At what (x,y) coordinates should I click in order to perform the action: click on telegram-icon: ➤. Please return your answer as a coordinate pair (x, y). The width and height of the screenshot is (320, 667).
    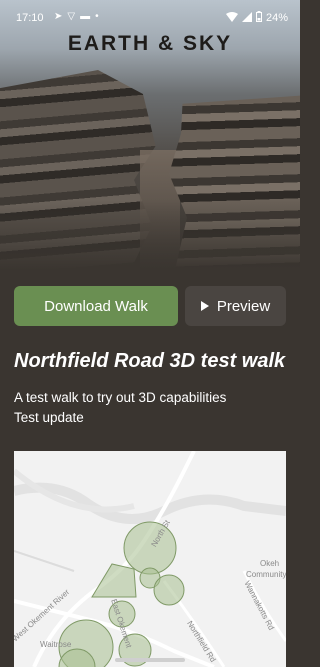
    Looking at the image, I should click on (61, 16).